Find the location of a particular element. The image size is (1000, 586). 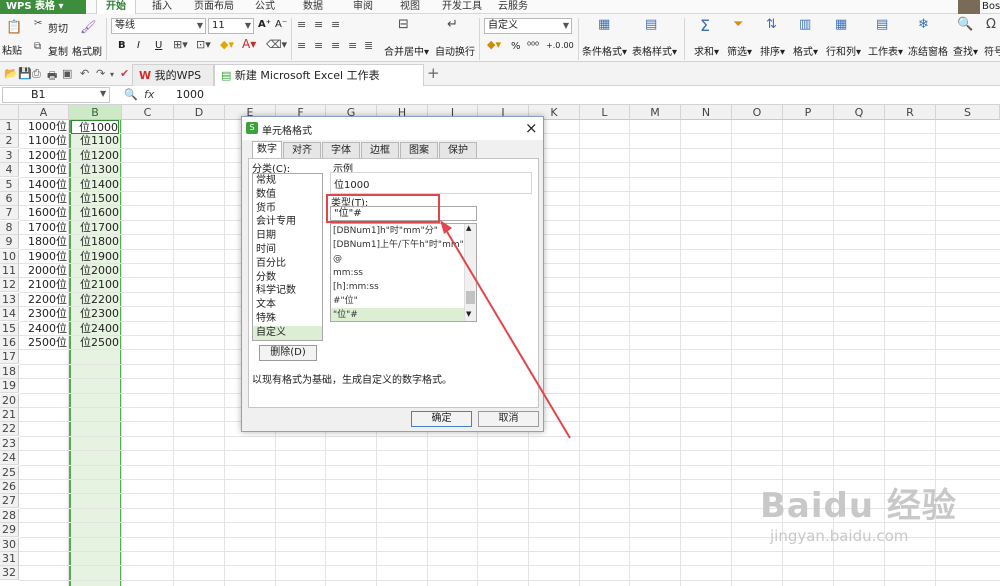

watermark-brand: Baidu 经验 is located at coordinates (858, 506).